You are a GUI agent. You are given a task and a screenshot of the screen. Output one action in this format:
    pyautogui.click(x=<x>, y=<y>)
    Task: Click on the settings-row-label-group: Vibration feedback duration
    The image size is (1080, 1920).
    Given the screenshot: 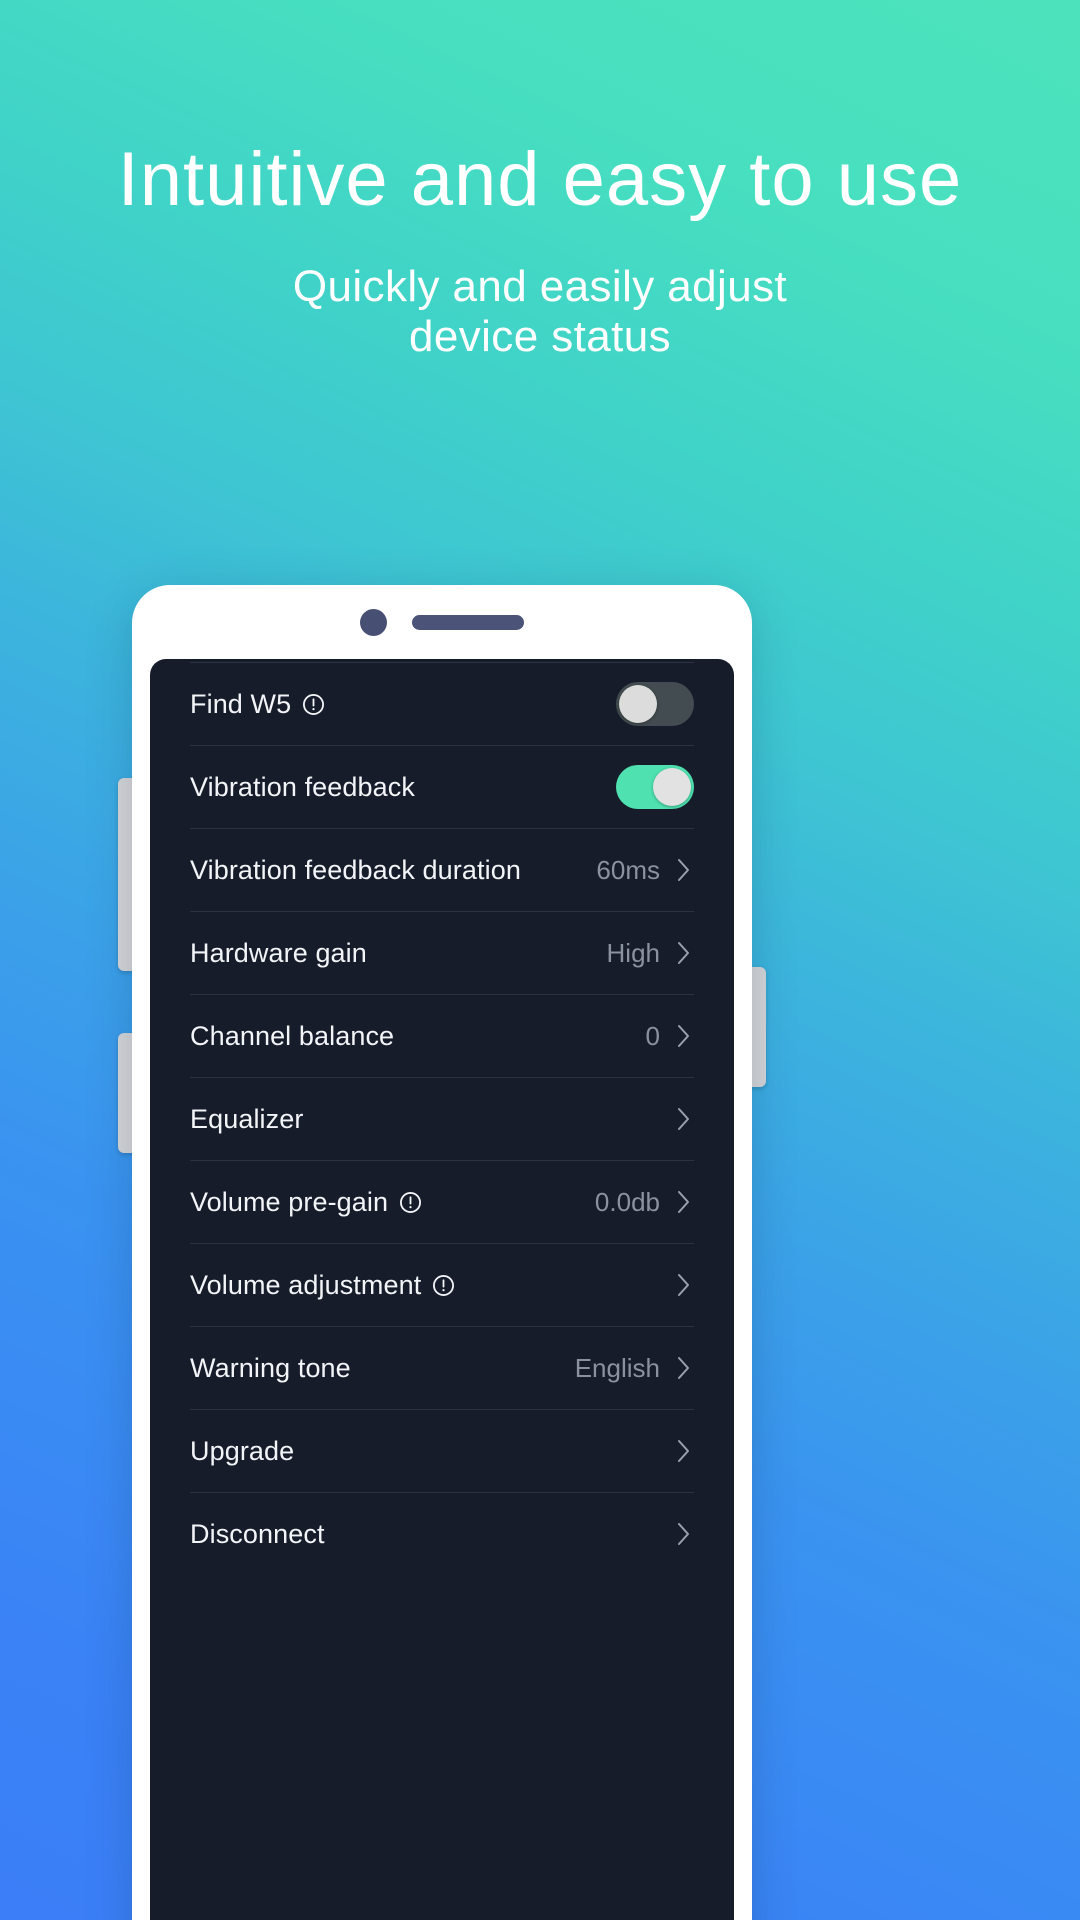 What is the action you would take?
    pyautogui.click(x=355, y=870)
    